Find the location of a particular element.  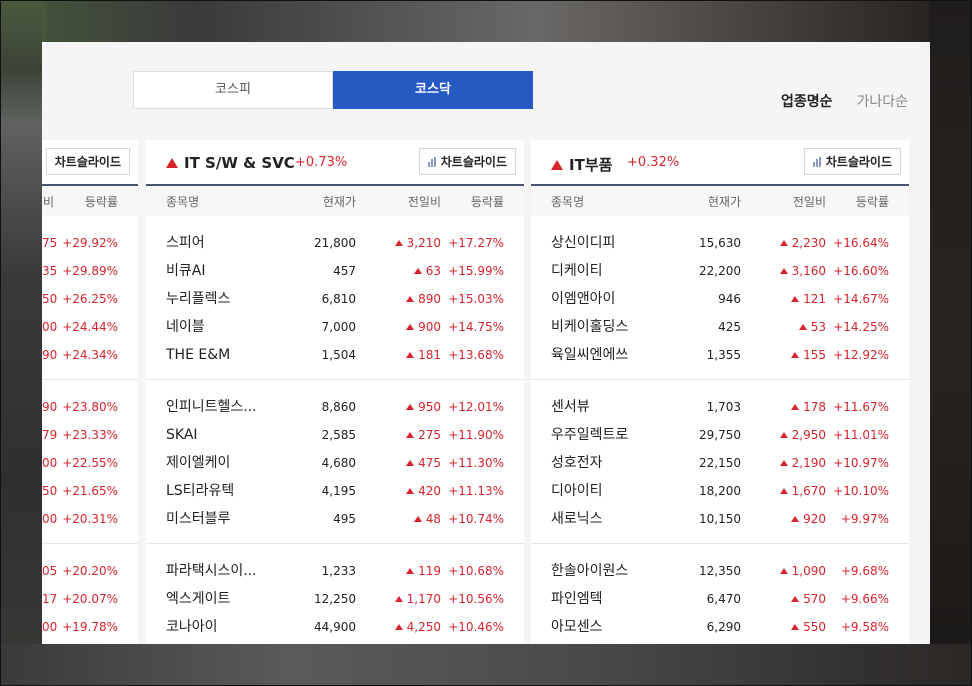

stock-row: 50 +21.65% is located at coordinates (90, 491).